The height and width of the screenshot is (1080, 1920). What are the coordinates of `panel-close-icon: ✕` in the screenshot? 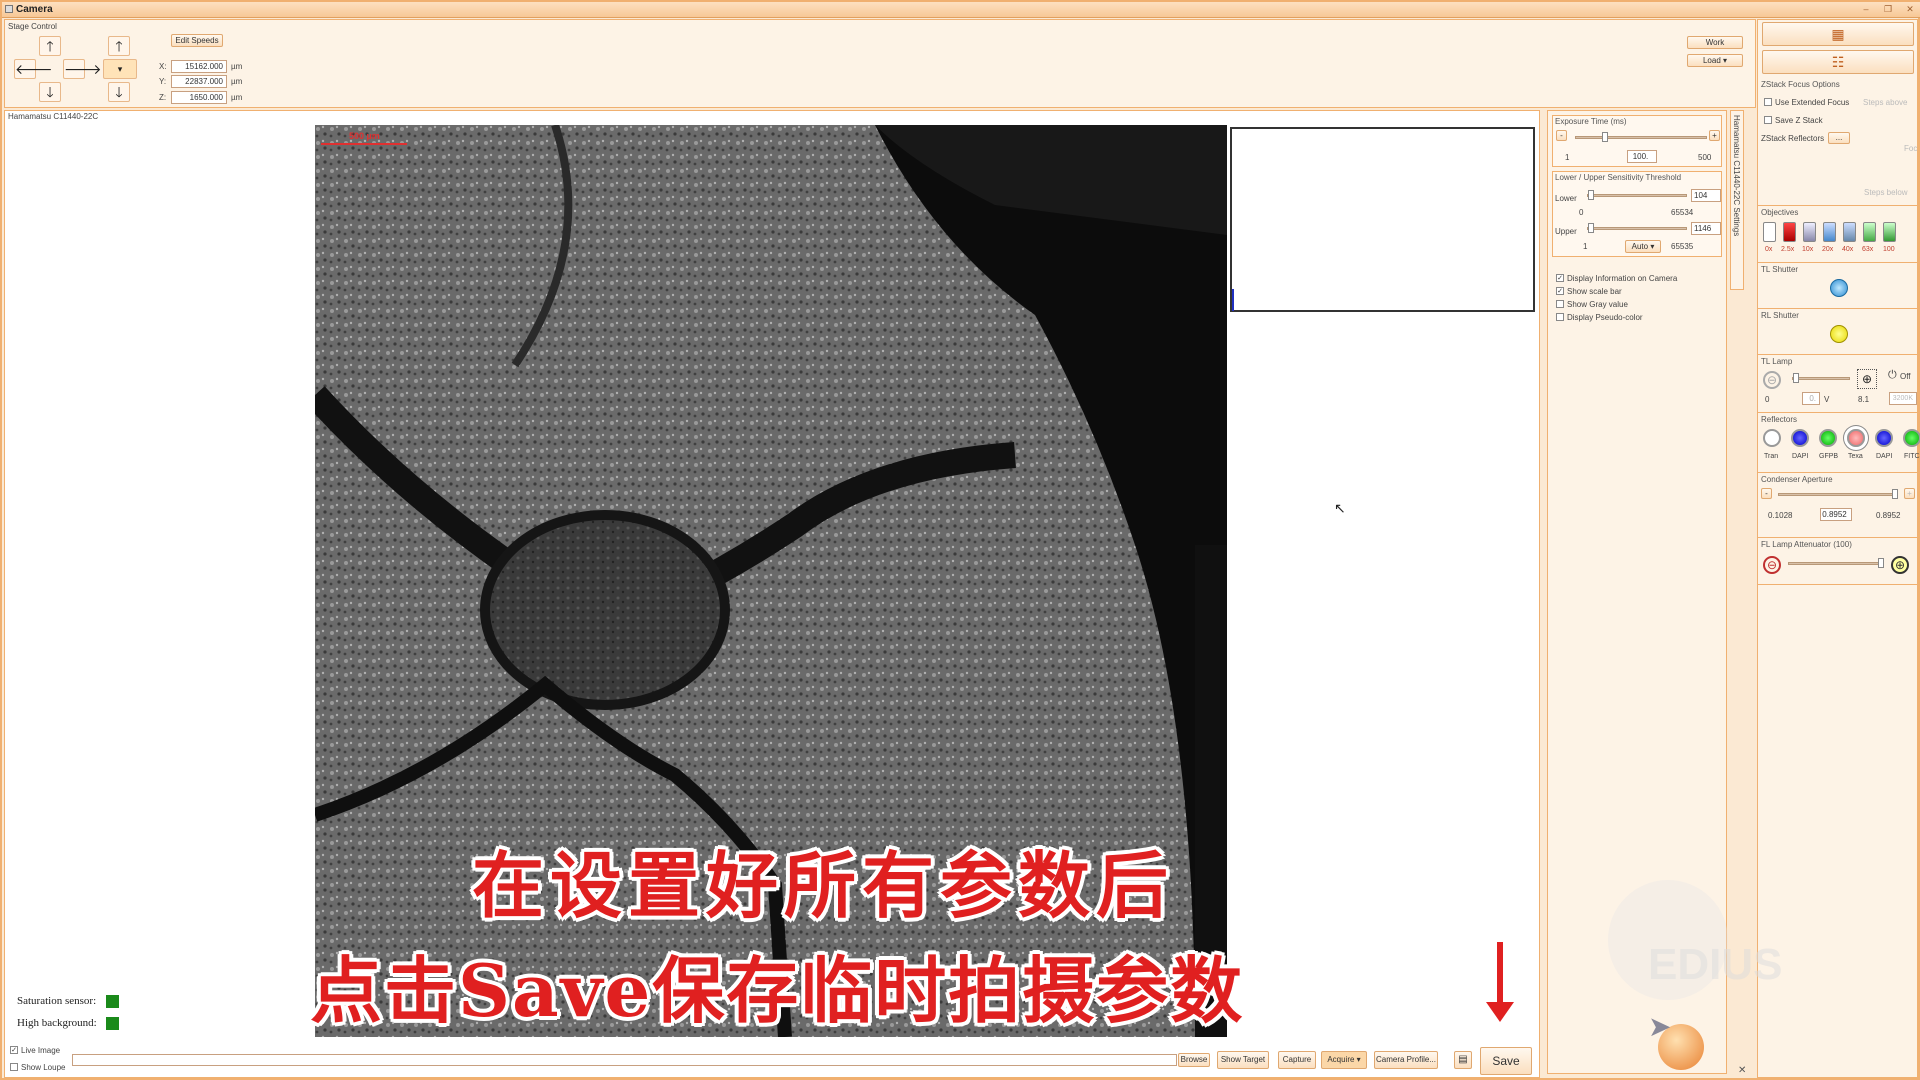 It's located at (1742, 1070).